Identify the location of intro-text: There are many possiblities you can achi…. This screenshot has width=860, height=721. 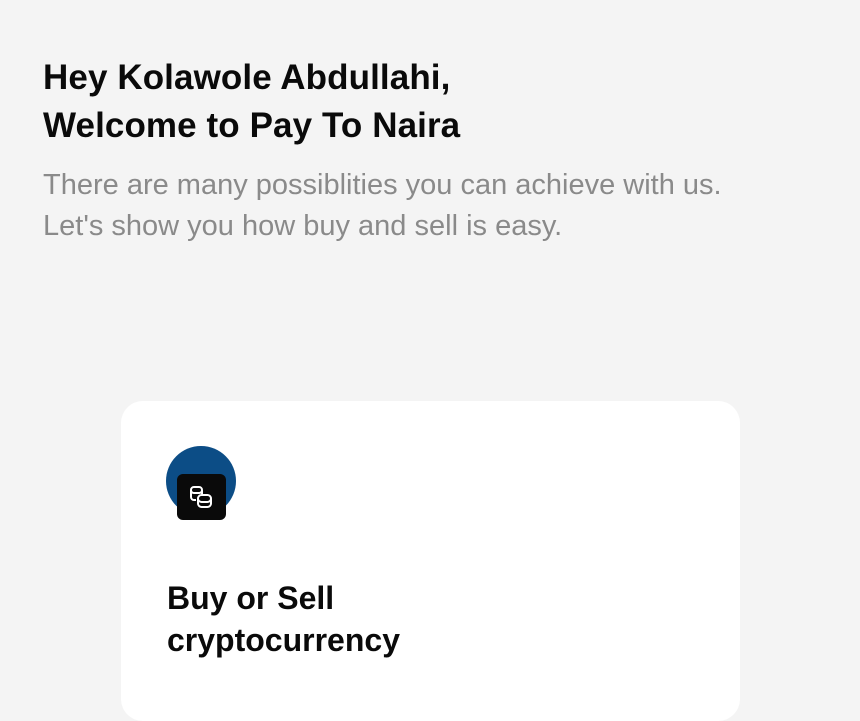
(382, 205).